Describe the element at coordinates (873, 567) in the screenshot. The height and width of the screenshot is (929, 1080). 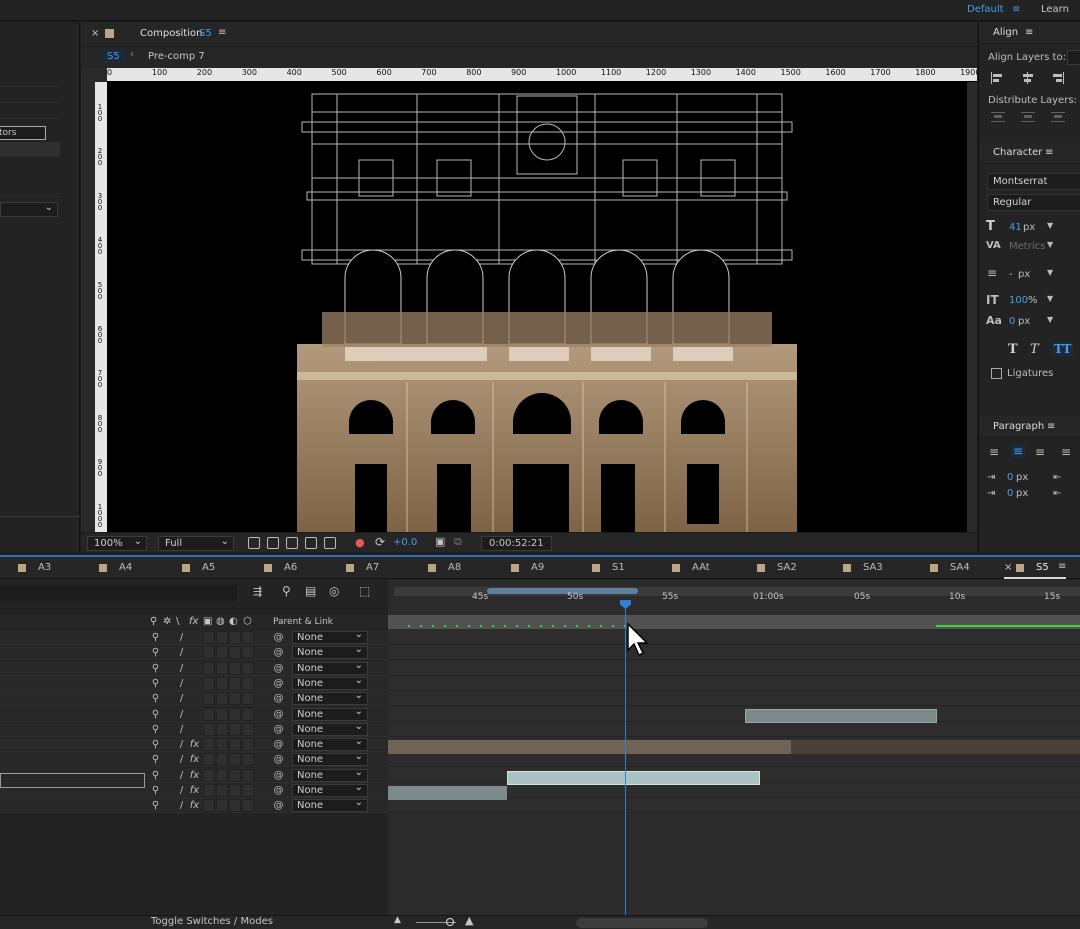
I see `timeline-tab-sa3: SA3` at that location.